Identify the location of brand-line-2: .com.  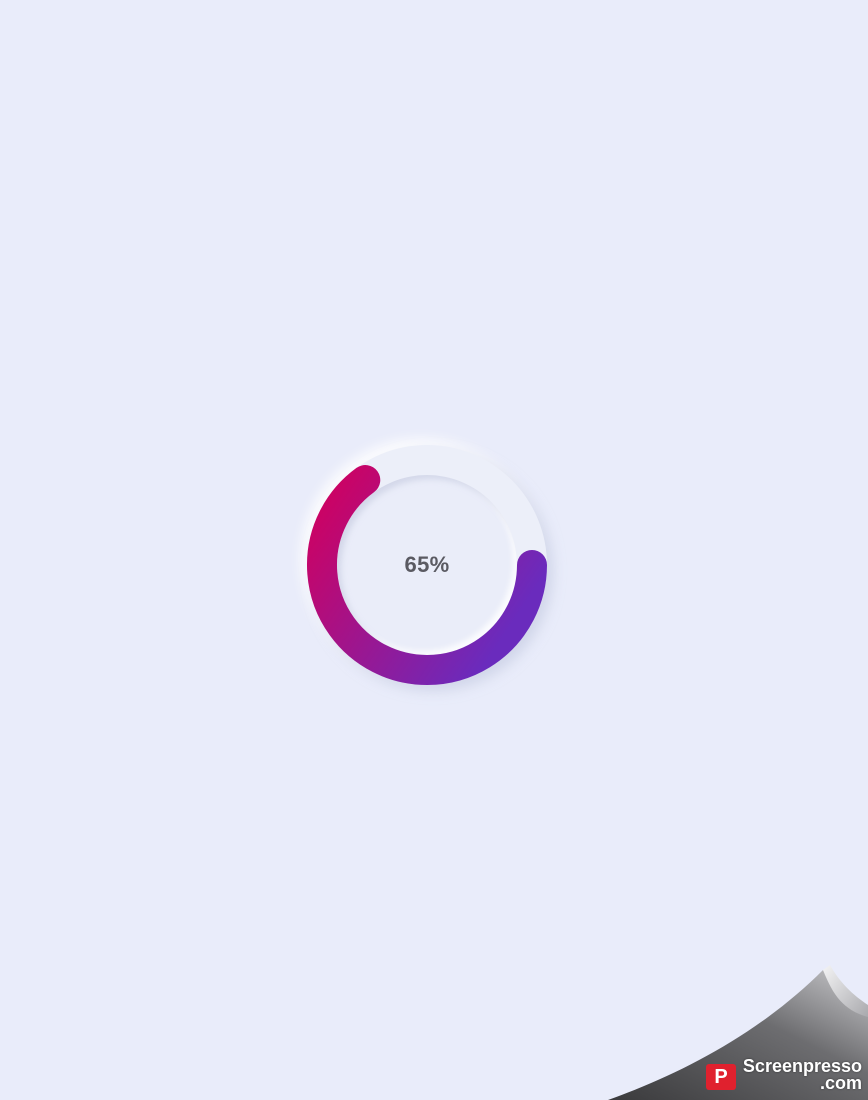
(840, 1083).